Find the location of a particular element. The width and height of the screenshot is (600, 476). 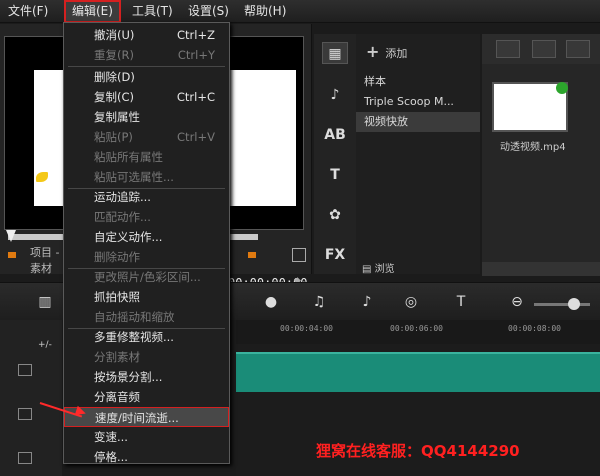

title-track-icon is located at coordinates (25, 458).